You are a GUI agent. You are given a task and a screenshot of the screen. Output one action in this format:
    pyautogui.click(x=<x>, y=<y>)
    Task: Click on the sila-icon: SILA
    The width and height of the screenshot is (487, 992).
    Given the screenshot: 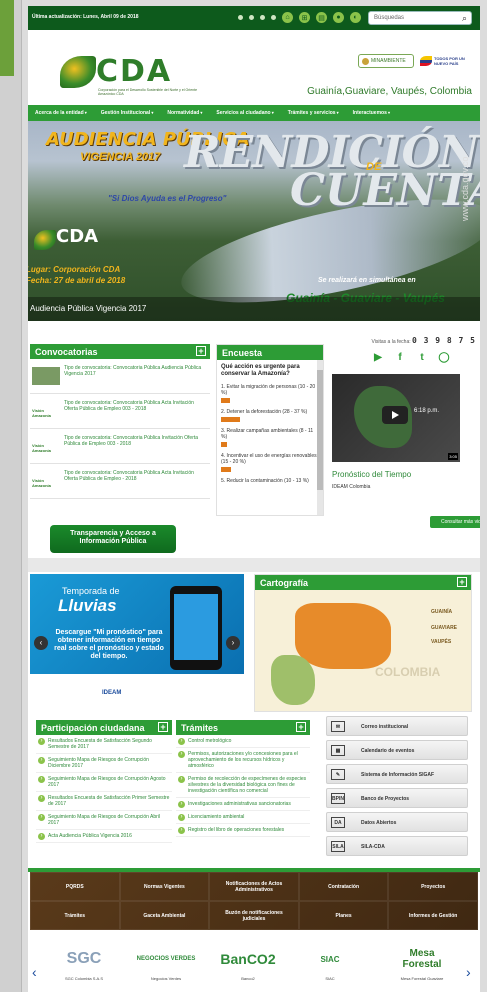 What is the action you would take?
    pyautogui.click(x=338, y=846)
    